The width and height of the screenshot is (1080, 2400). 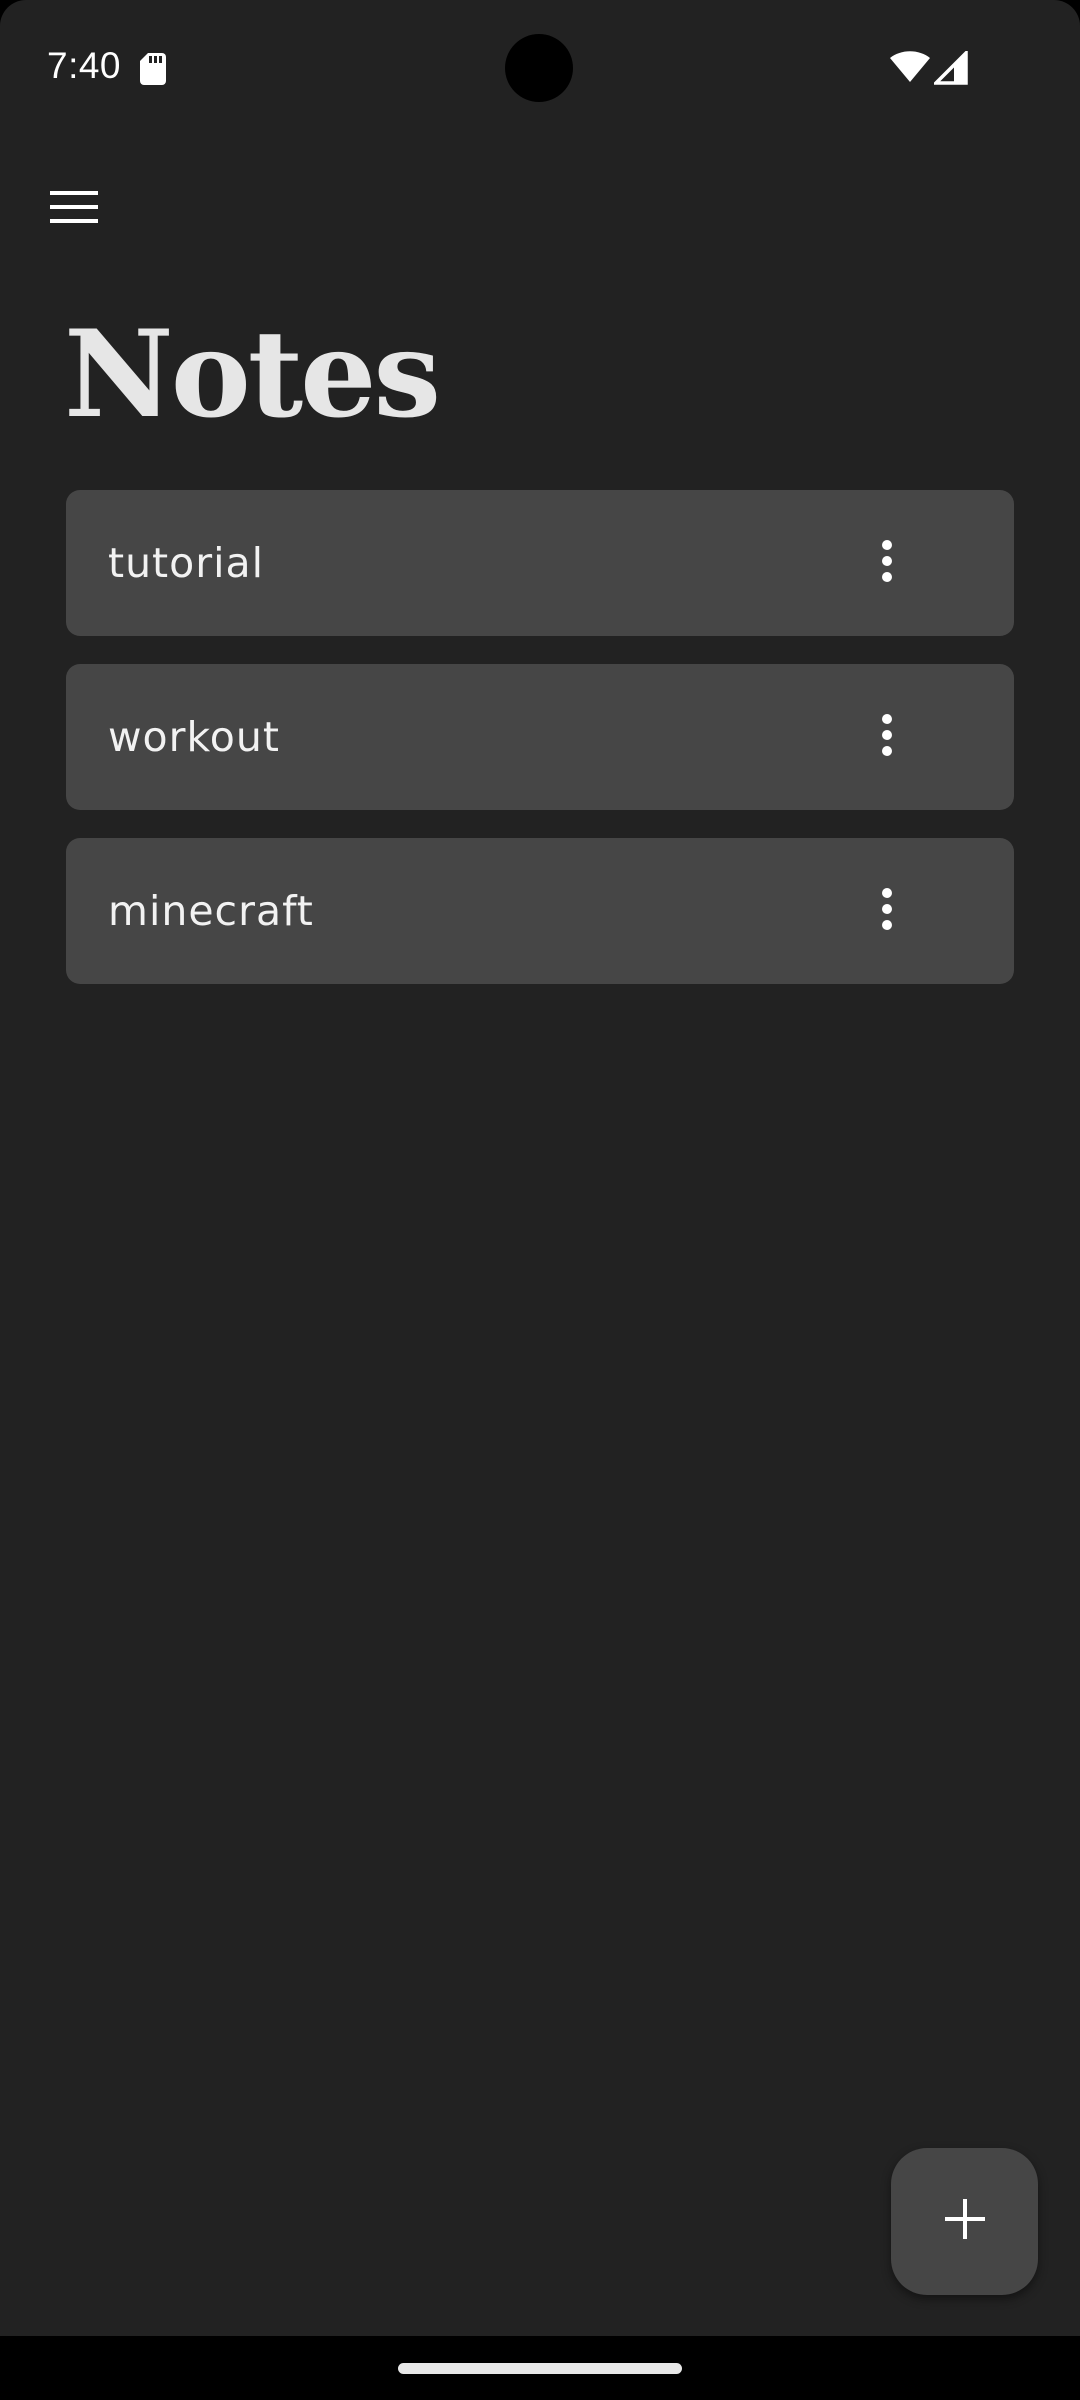 What do you see at coordinates (186, 563) in the screenshot?
I see `note-title: tutorial` at bounding box center [186, 563].